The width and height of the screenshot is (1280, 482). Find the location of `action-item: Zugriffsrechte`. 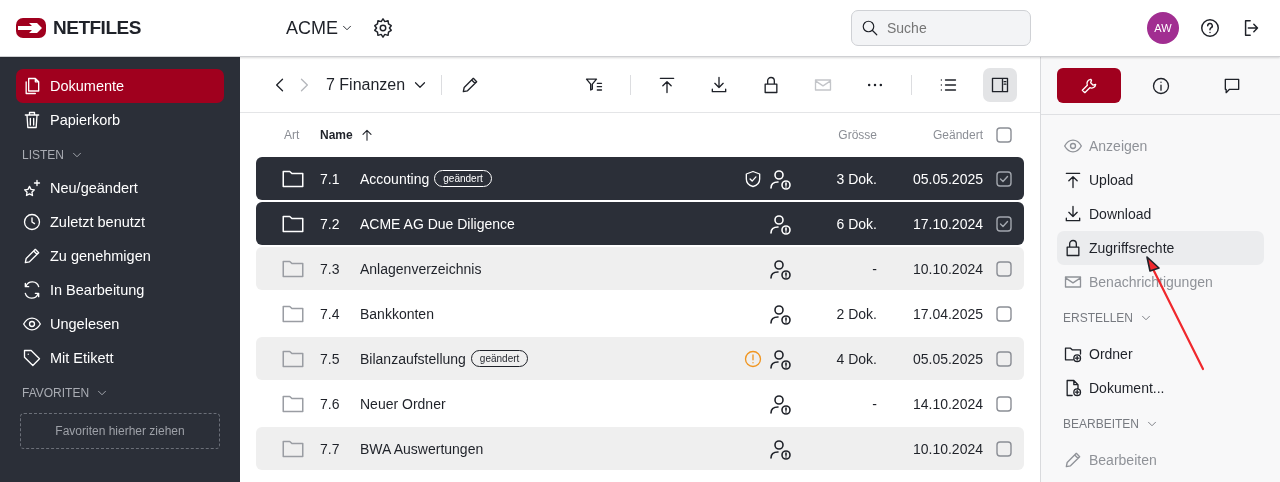

action-item: Zugriffsrechte is located at coordinates (1160, 248).